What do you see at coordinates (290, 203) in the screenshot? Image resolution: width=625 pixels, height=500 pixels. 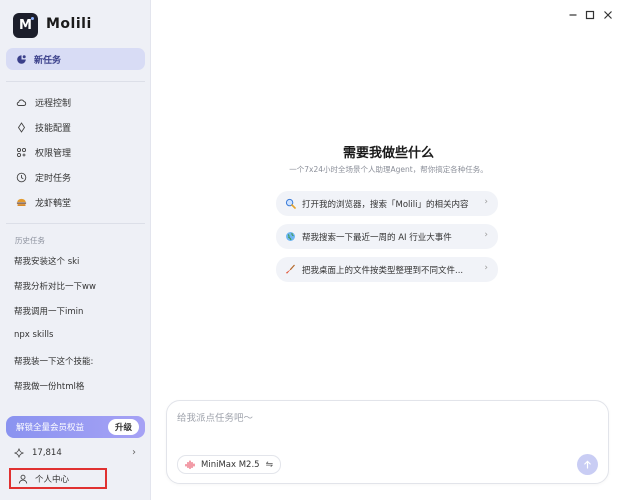 I see `search-icon` at bounding box center [290, 203].